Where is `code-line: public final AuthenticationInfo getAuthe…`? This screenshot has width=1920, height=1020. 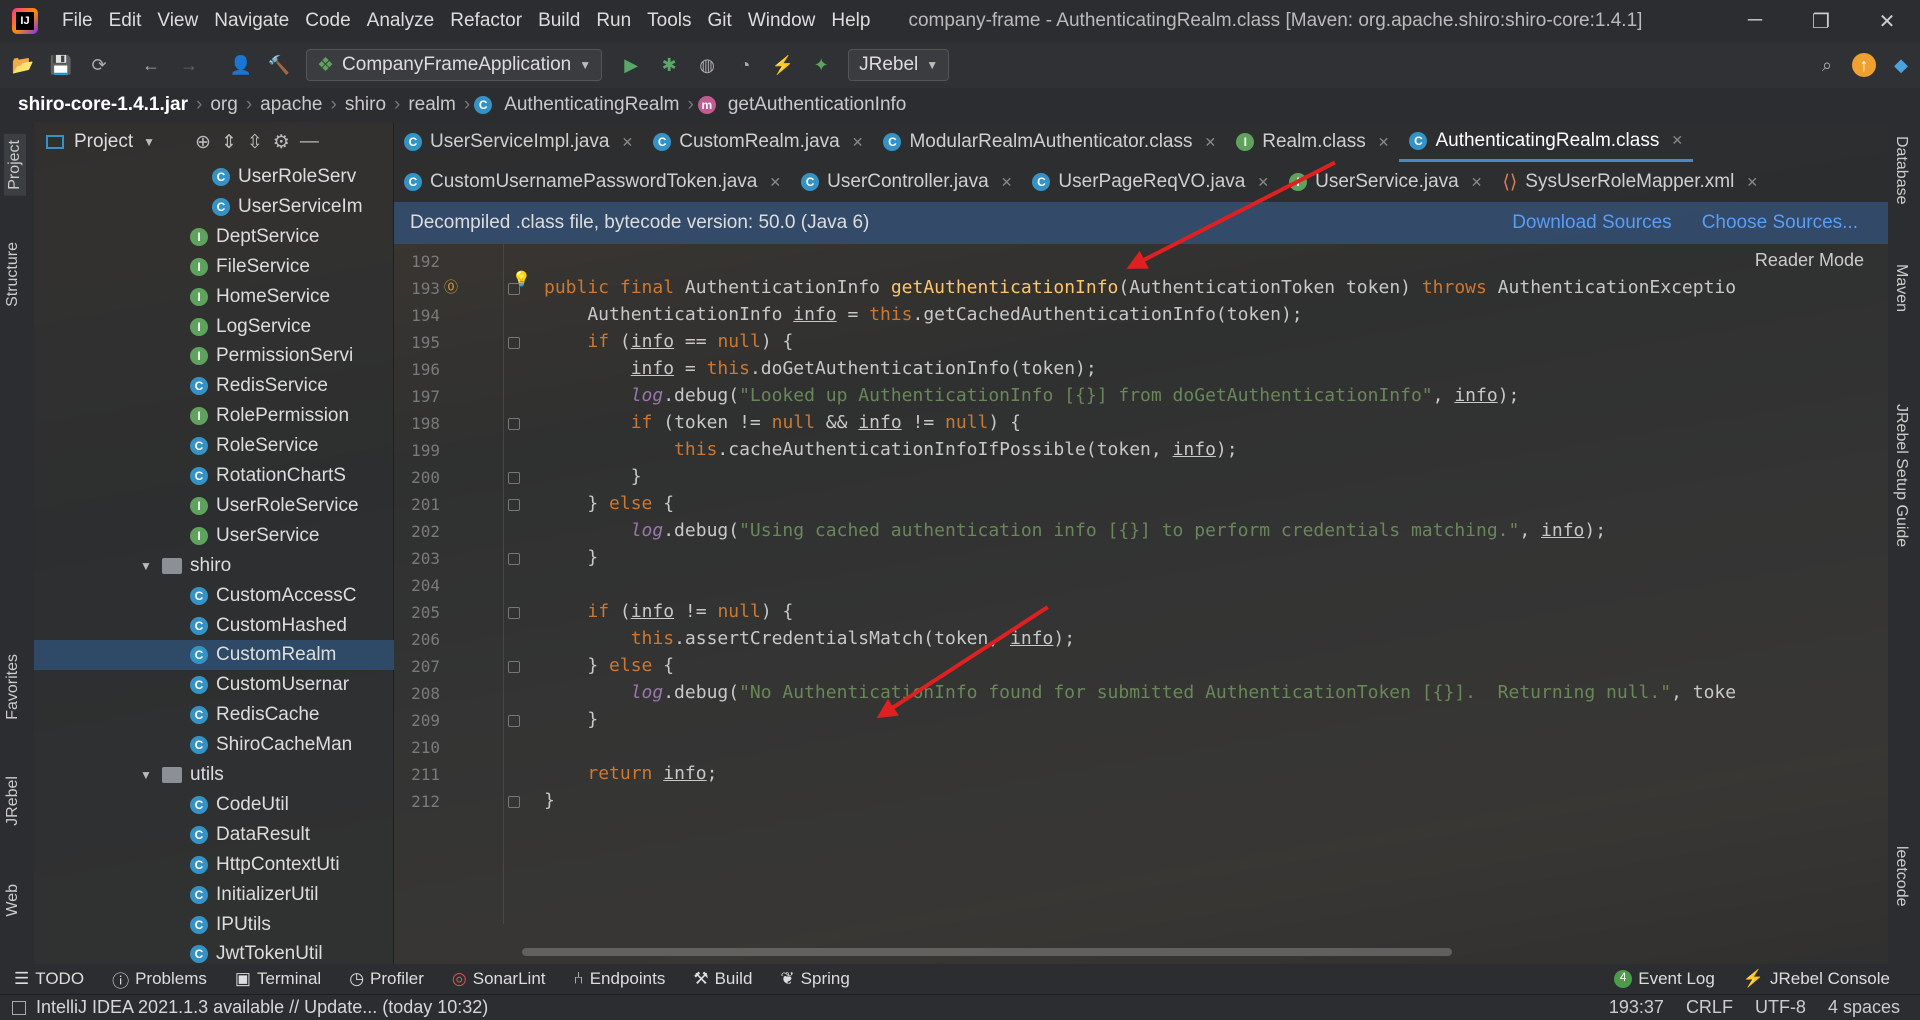 code-line: public final AuthenticationInfo getAuthe… is located at coordinates (1140, 287).